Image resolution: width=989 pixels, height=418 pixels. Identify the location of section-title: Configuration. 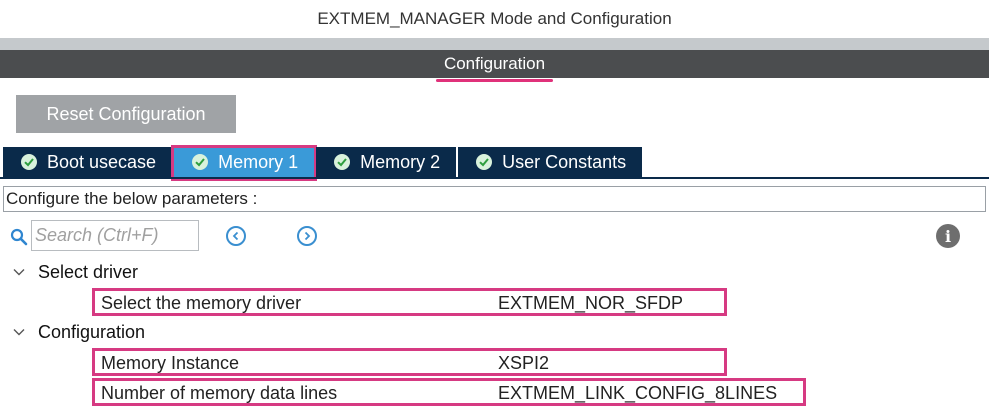
(92, 331).